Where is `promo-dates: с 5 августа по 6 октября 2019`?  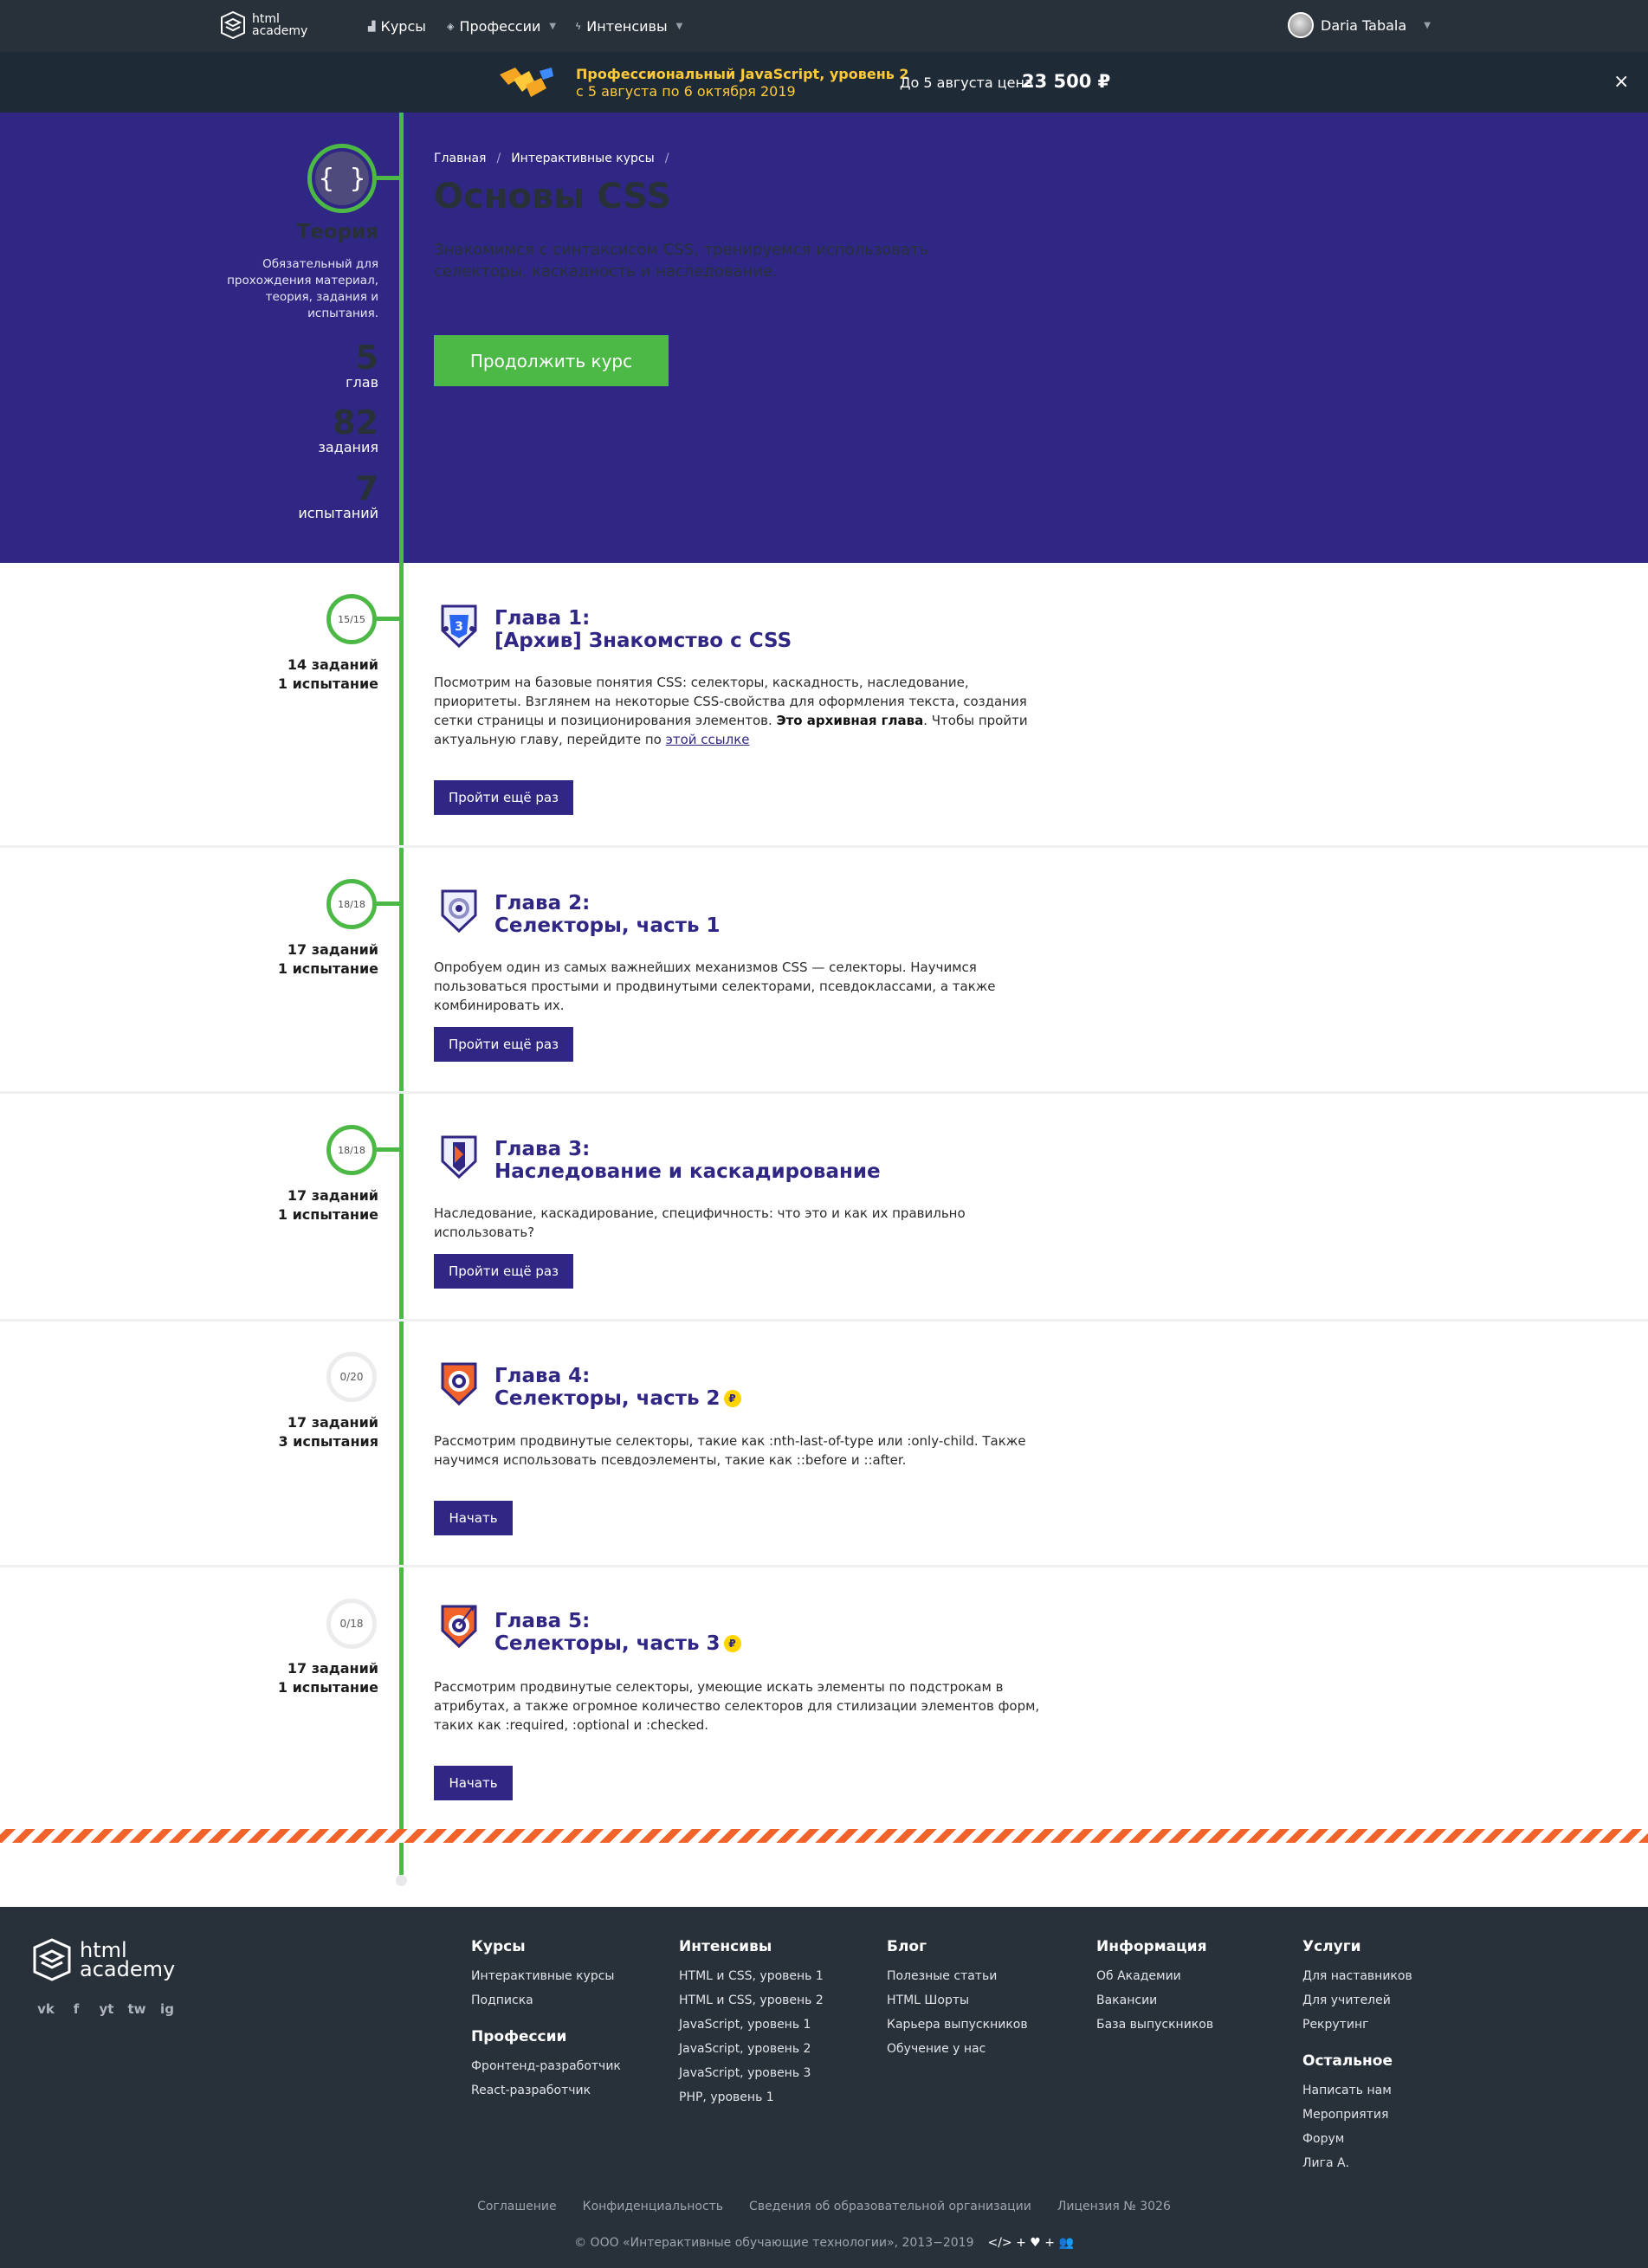 promo-dates: с 5 августа по 6 октября 2019 is located at coordinates (686, 91).